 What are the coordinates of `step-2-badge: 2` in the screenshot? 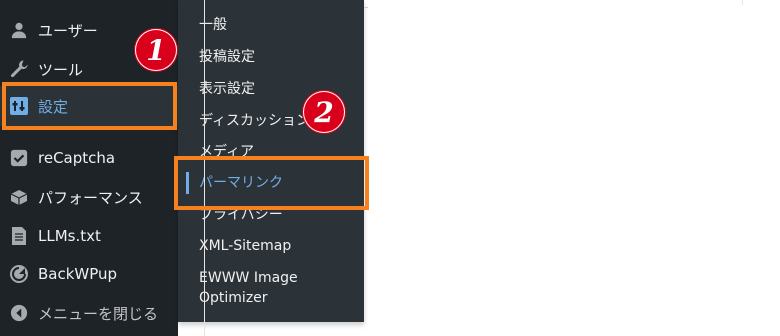 It's located at (324, 112).